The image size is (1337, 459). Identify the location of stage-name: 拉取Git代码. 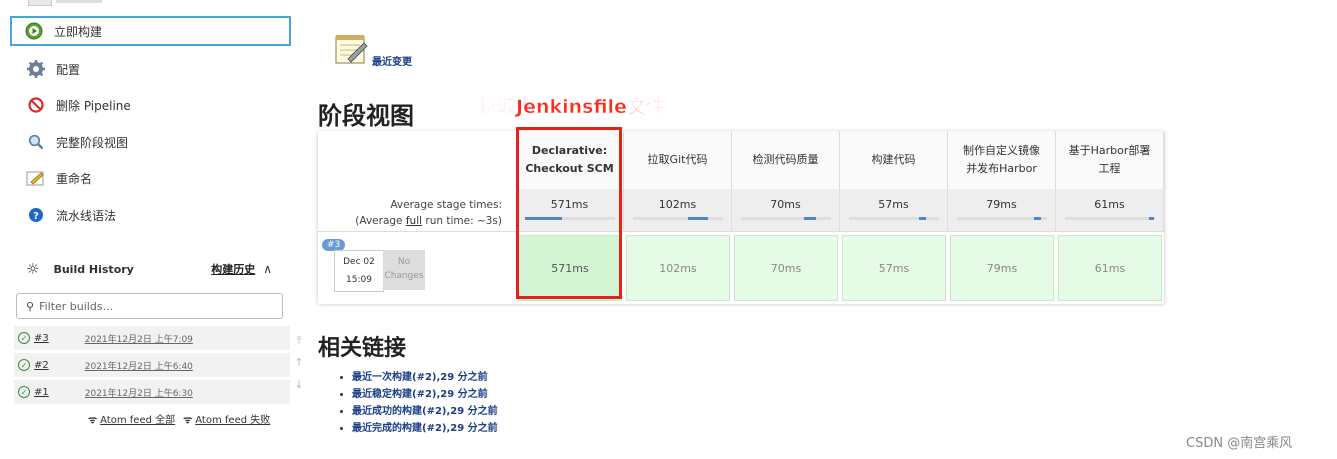
(677, 159).